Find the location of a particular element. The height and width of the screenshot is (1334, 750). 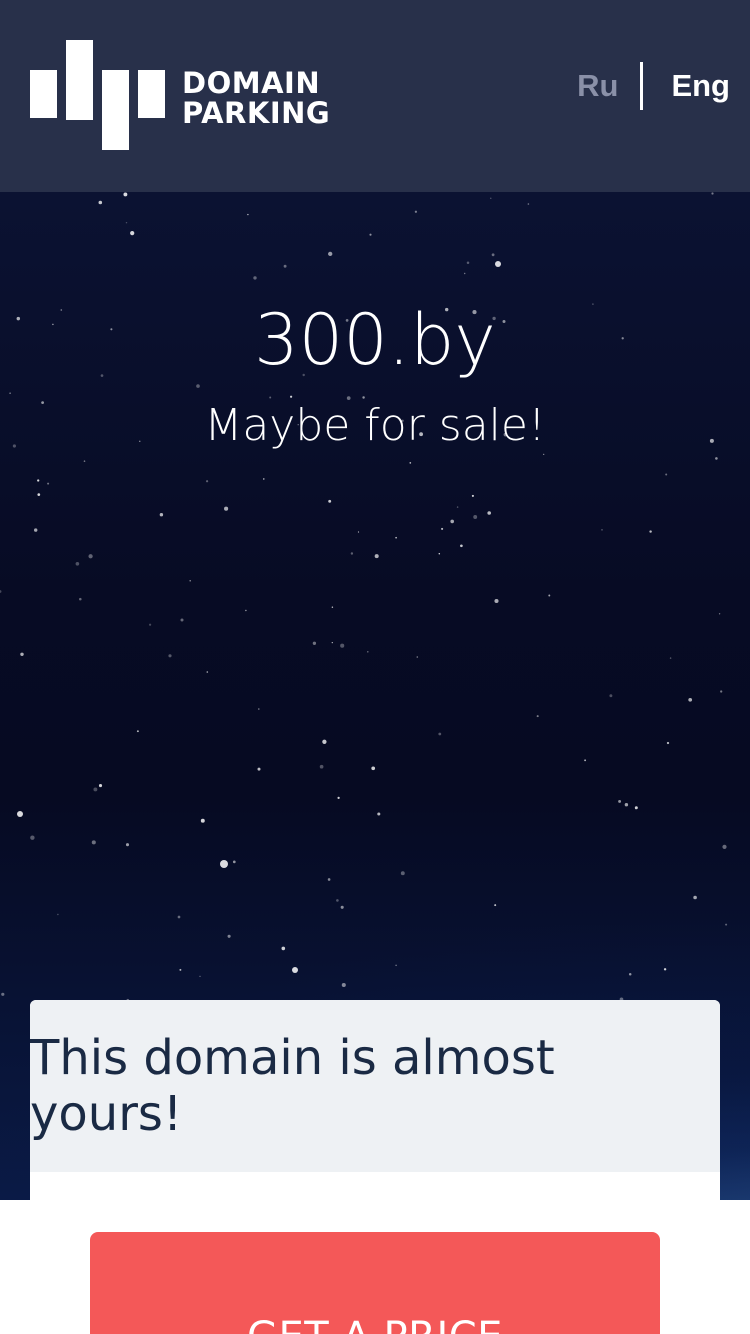

sale-subtitle: Maybe for sale! is located at coordinates (375, 425).